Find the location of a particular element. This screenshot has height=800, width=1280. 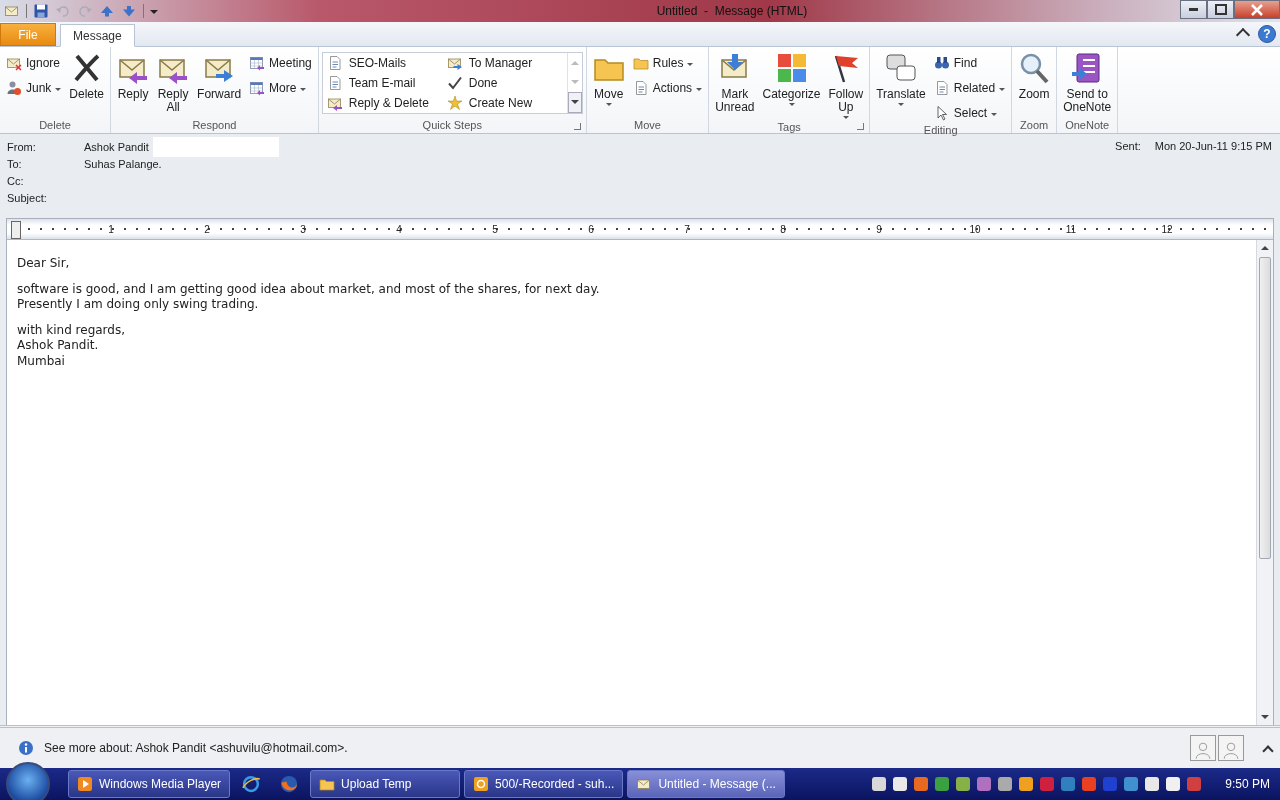

ribbon-button: Ignore is located at coordinates (34, 63).